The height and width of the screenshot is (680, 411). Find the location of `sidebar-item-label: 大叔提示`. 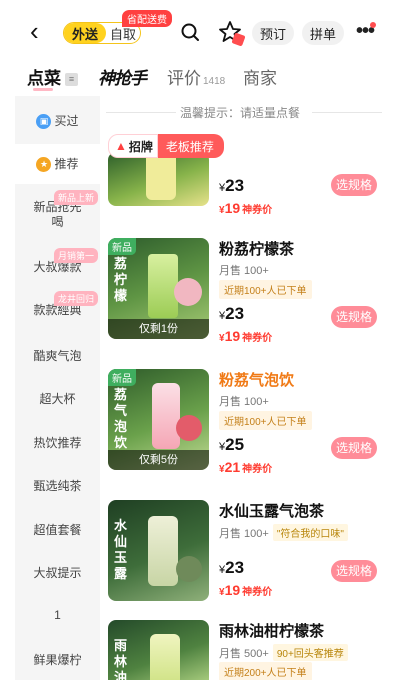

sidebar-item-label: 大叔提示 is located at coordinates (57, 573).